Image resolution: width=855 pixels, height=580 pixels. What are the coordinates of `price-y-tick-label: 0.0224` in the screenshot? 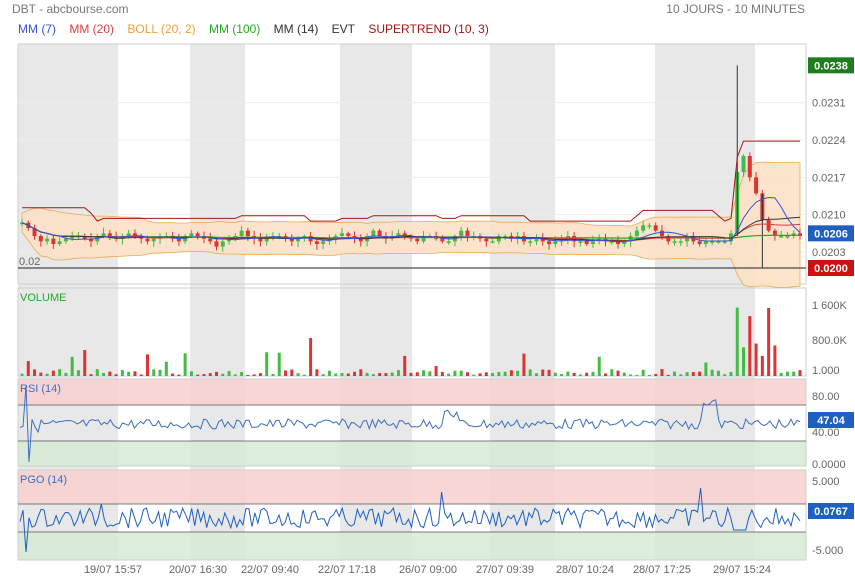 It's located at (829, 141).